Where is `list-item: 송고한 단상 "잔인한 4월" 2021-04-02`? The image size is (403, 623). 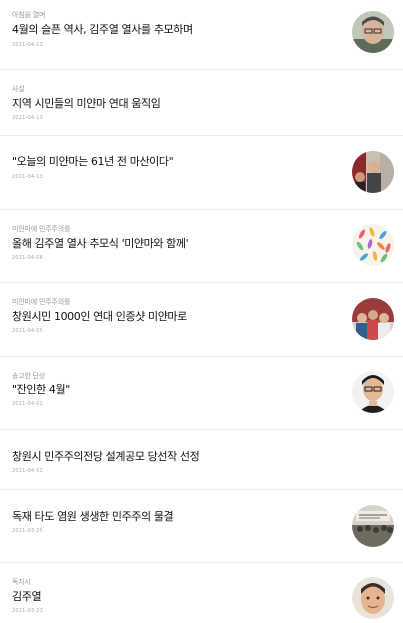 list-item: 송고한 단상 "잔인한 4월" 2021-04-02 is located at coordinates (201, 393).